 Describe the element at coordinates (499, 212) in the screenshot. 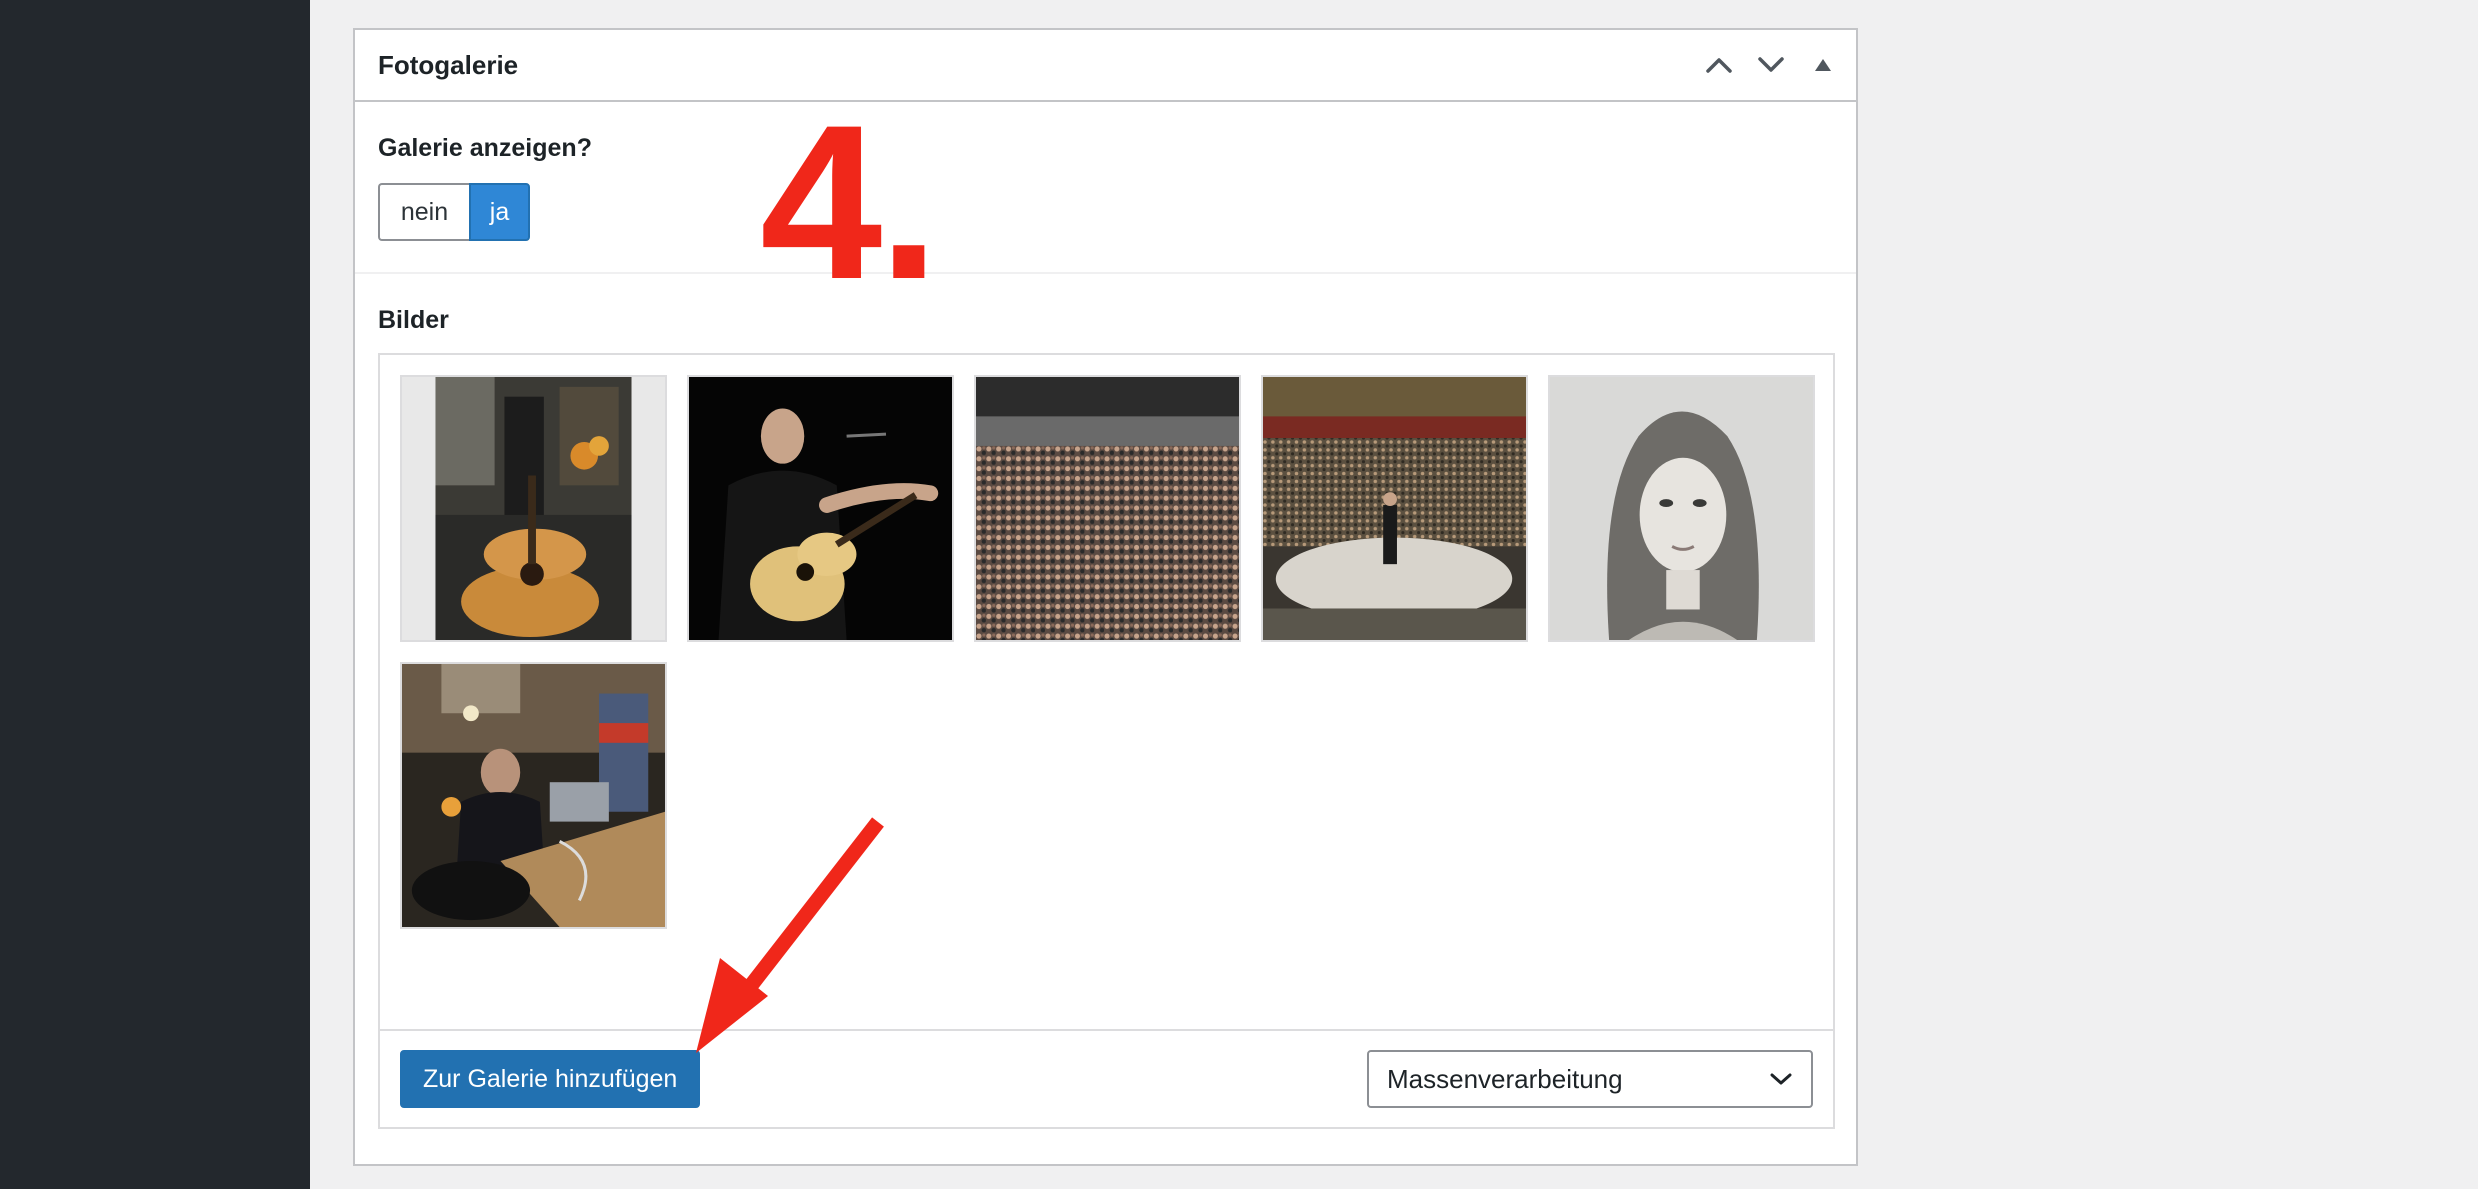

I see `toggle-option-yes: ja` at that location.